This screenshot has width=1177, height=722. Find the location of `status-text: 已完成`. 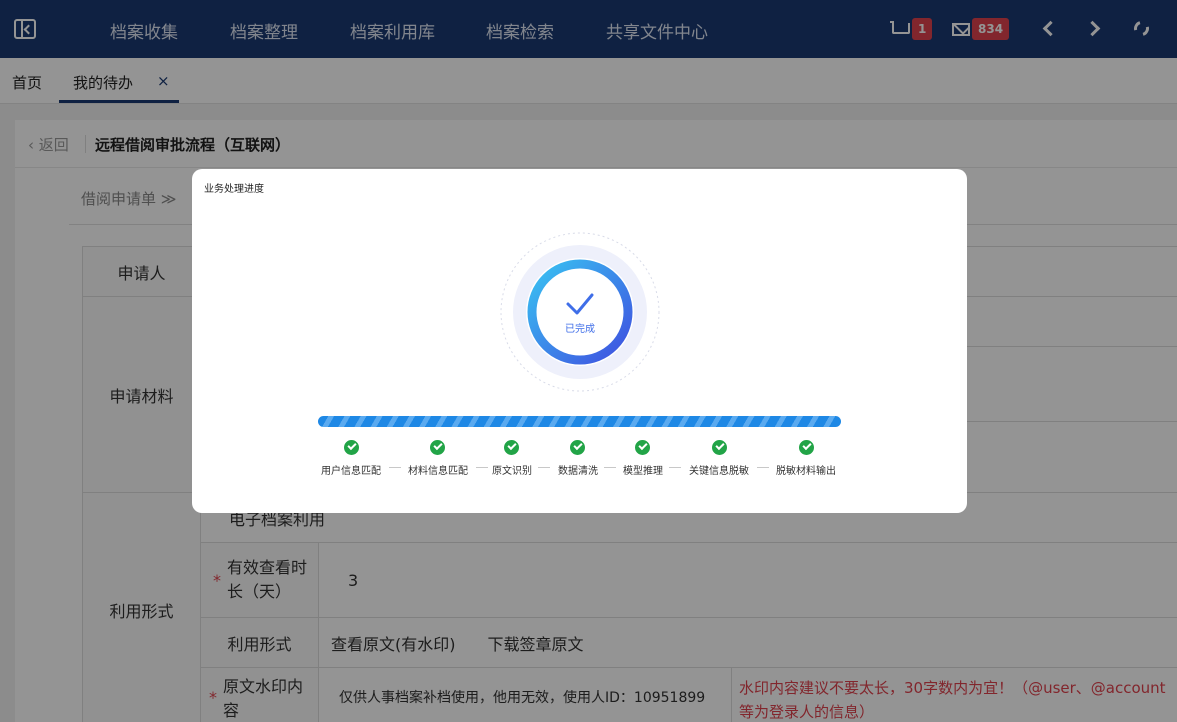

status-text: 已完成 is located at coordinates (580, 328).